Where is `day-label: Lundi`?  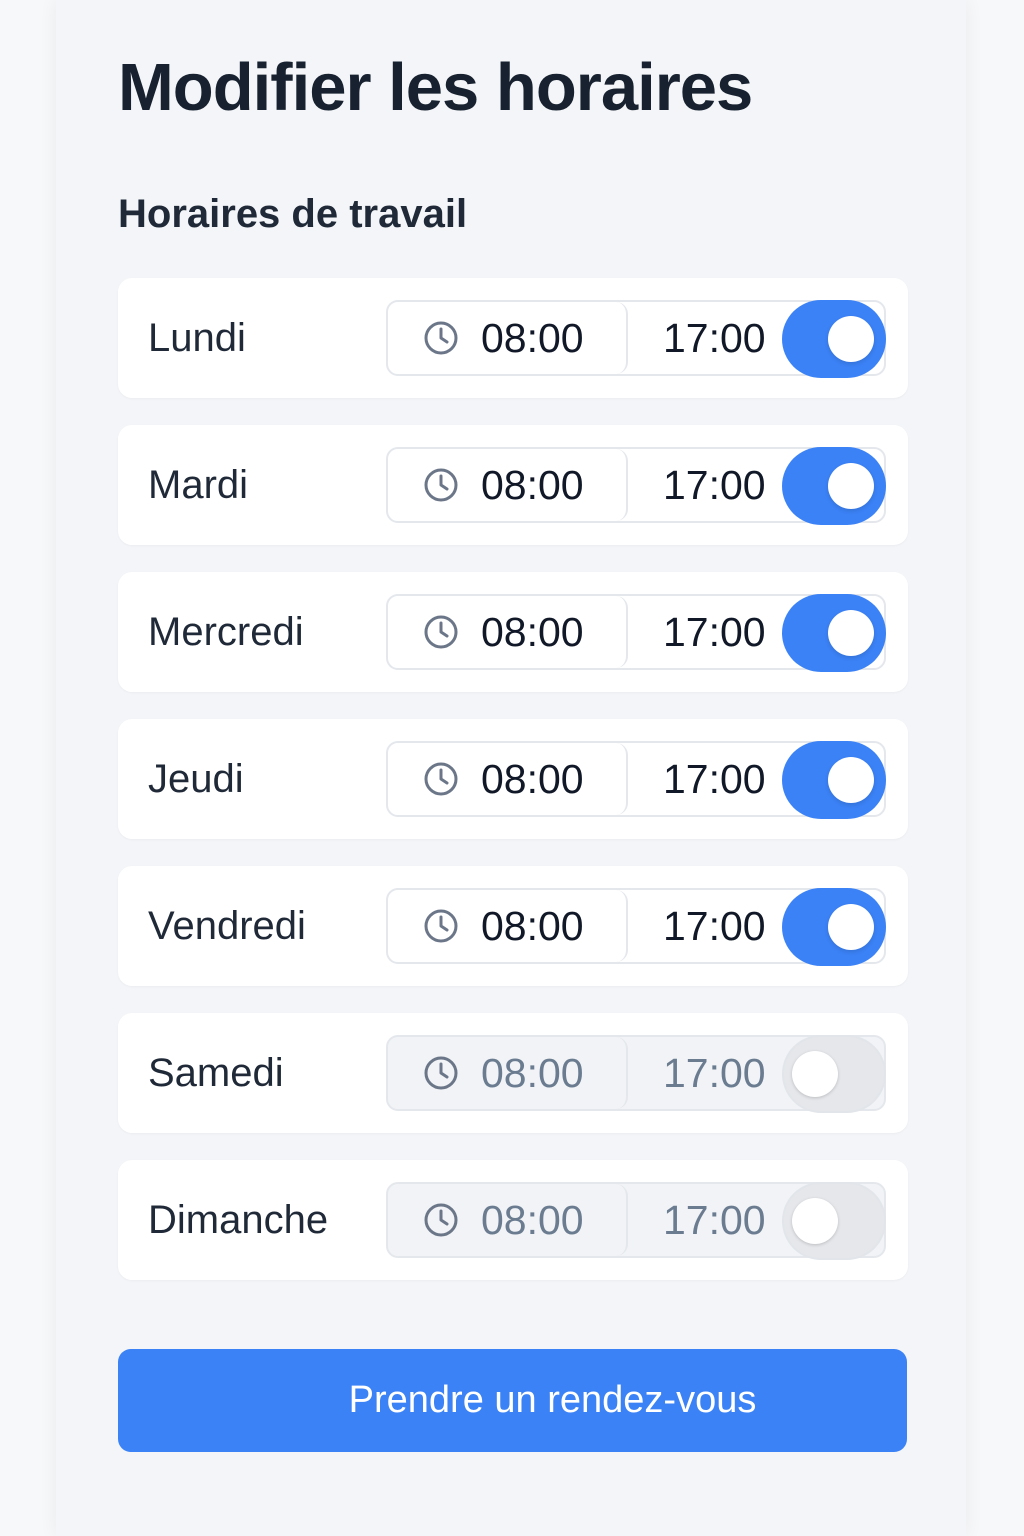
day-label: Lundi is located at coordinates (197, 338).